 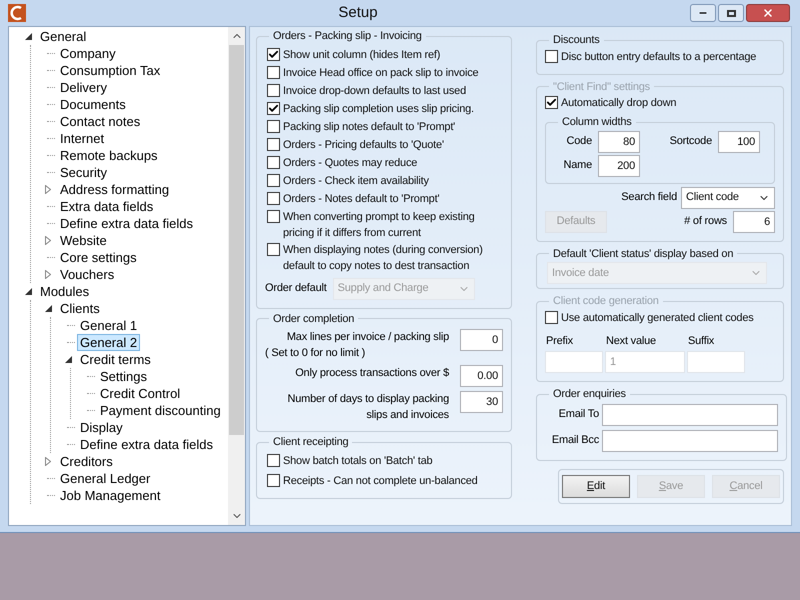 I want to click on tree-item: Display, so click(x=101, y=427).